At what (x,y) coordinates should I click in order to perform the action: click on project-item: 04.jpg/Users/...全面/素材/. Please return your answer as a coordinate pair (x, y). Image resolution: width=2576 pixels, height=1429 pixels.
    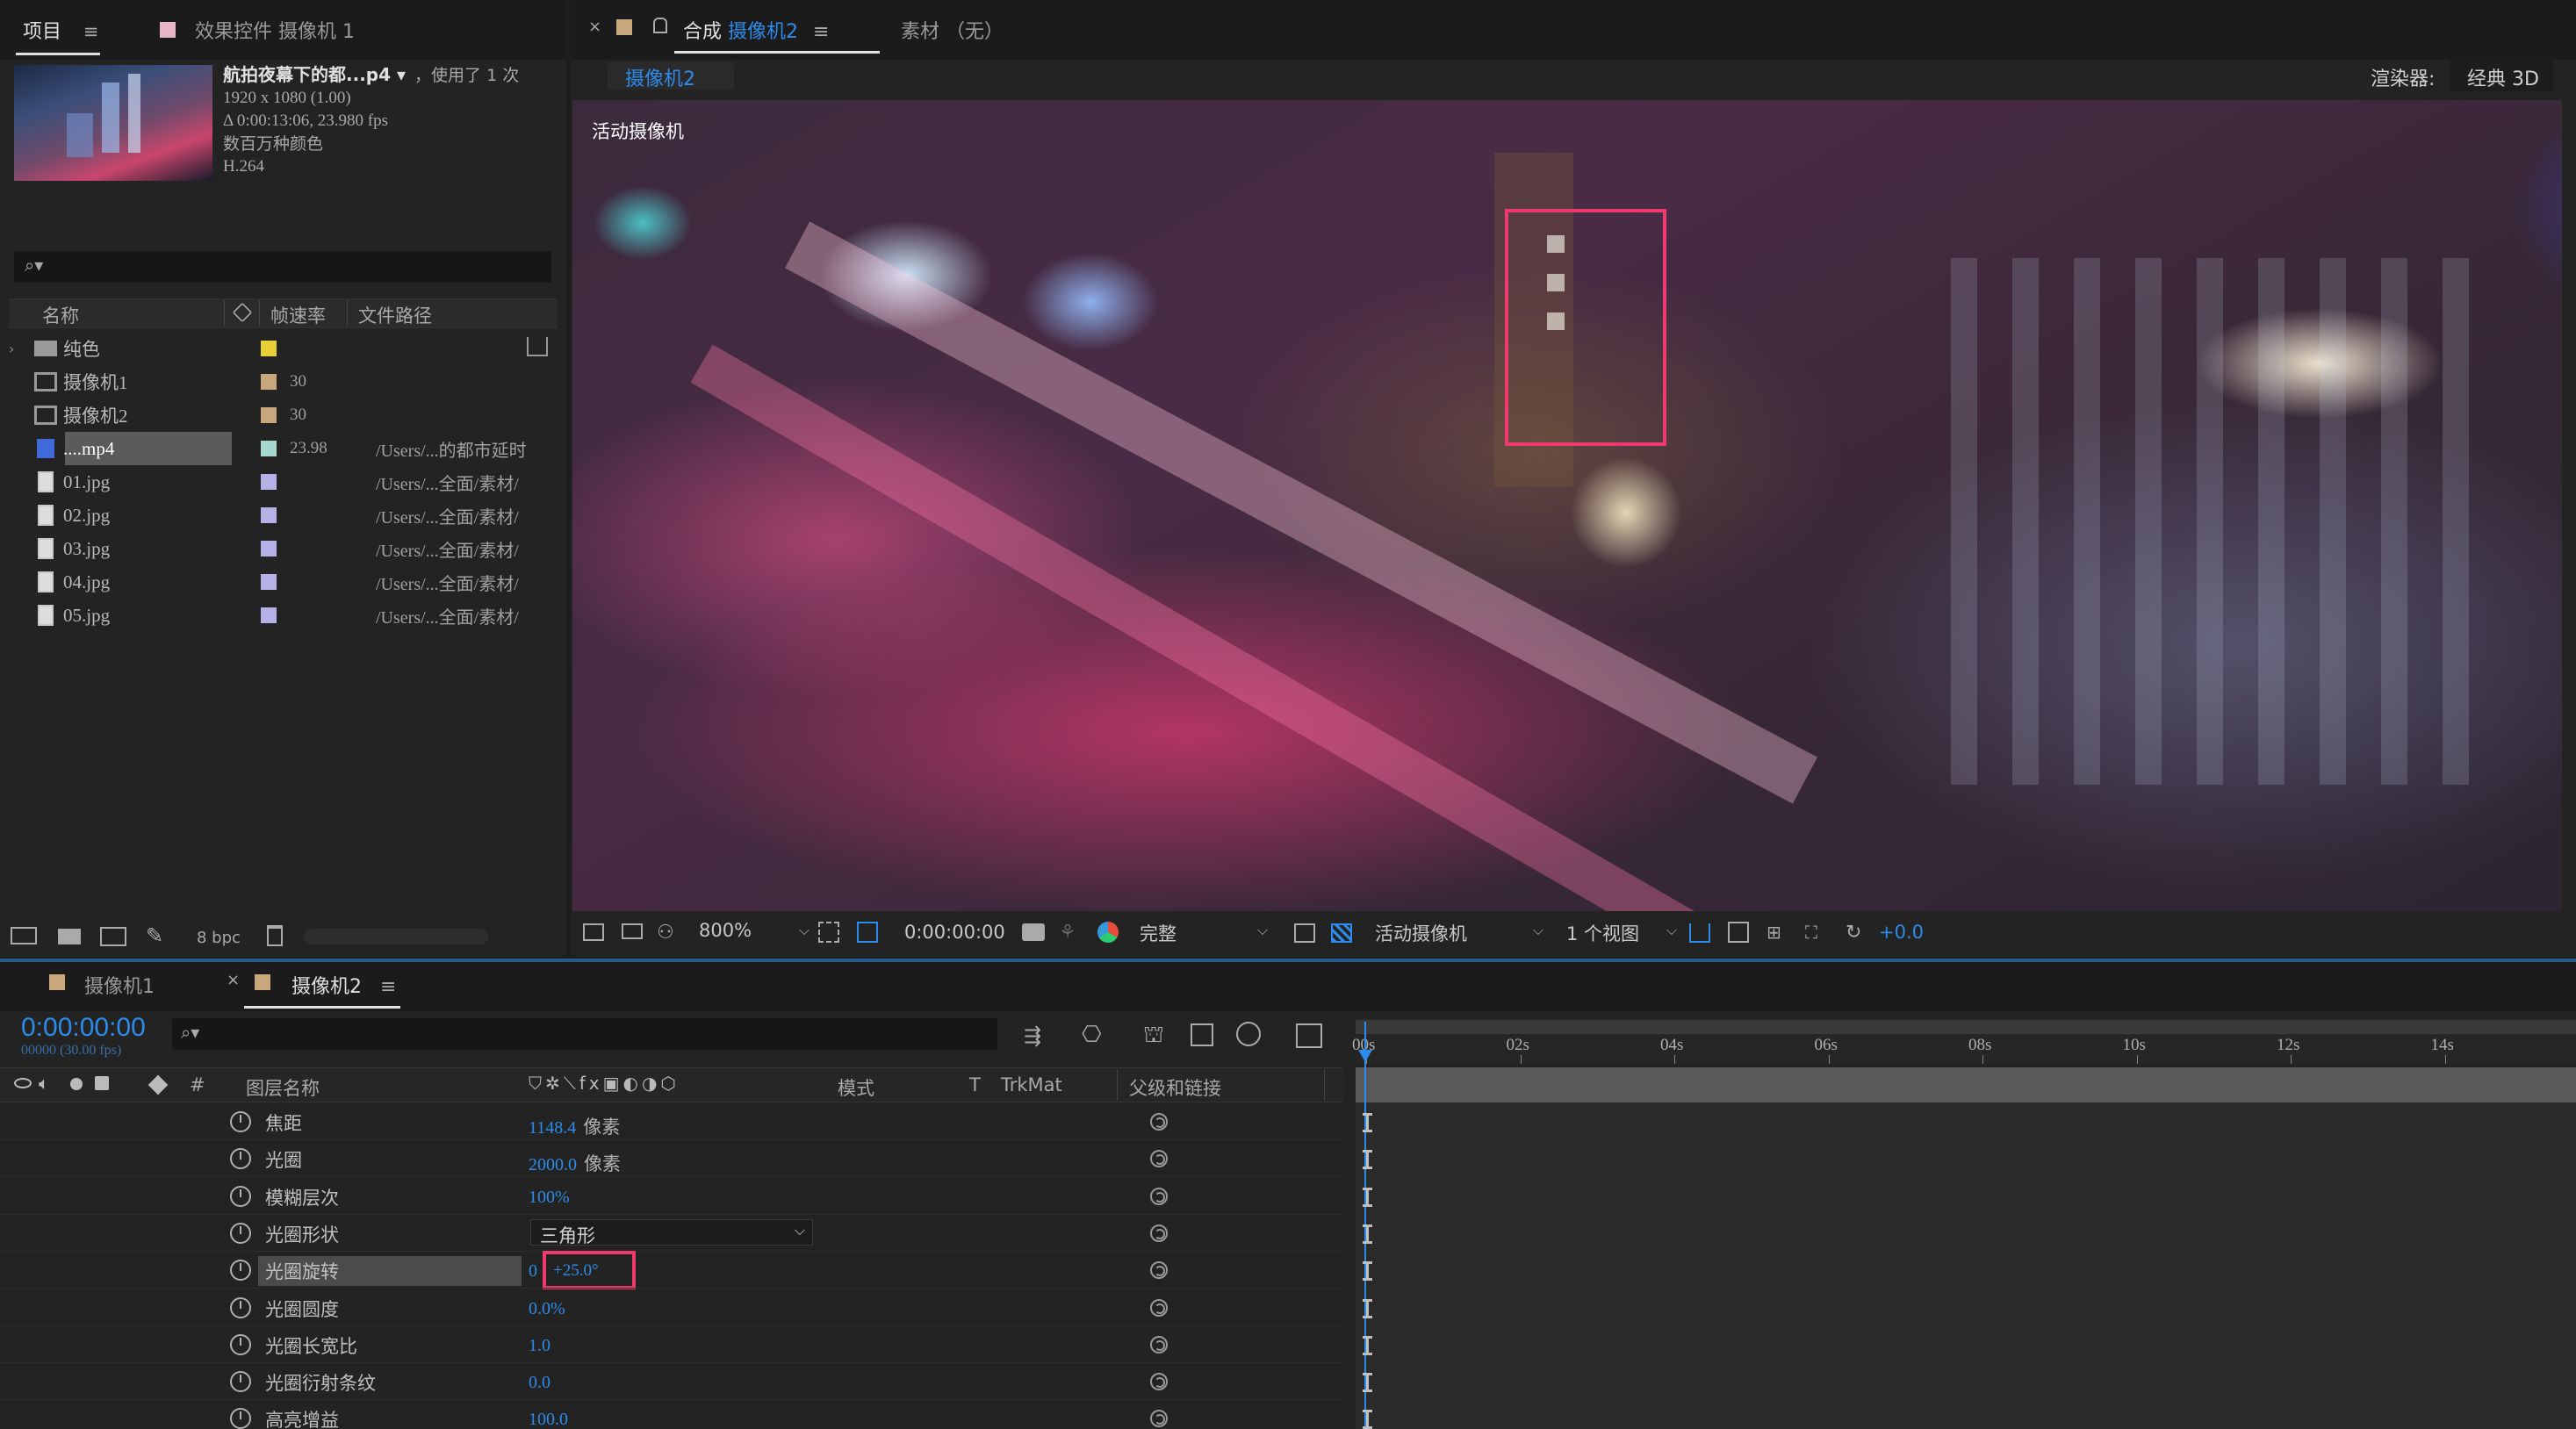
    Looking at the image, I should click on (287, 582).